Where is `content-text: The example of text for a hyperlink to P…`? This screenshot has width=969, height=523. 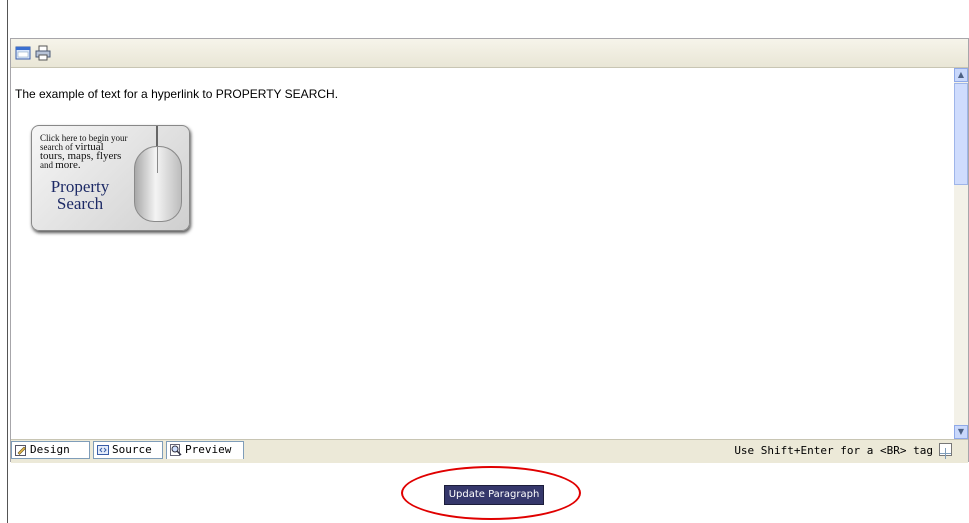
content-text: The example of text for a hyperlink to P… is located at coordinates (177, 94).